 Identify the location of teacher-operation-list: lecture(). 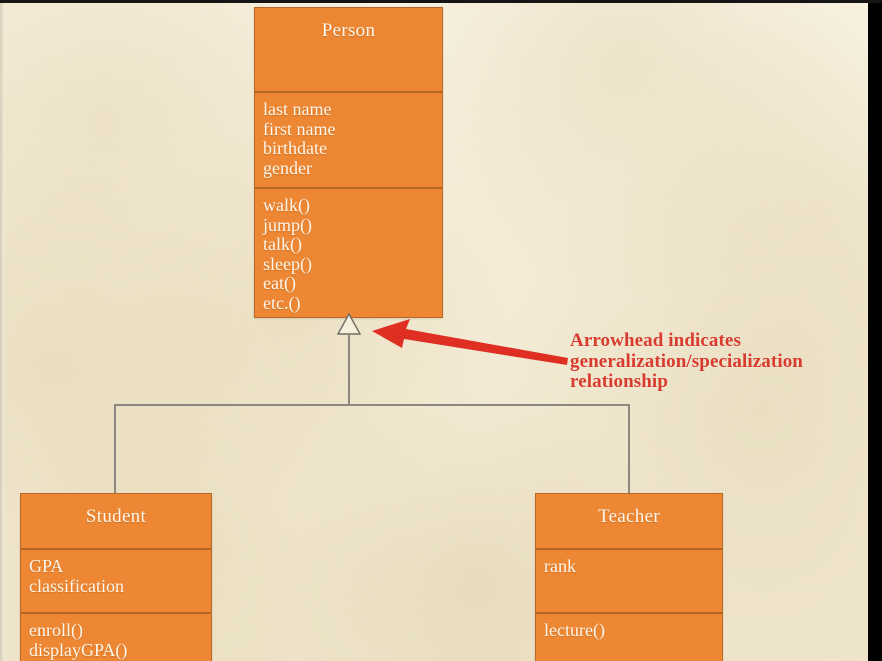
(629, 627).